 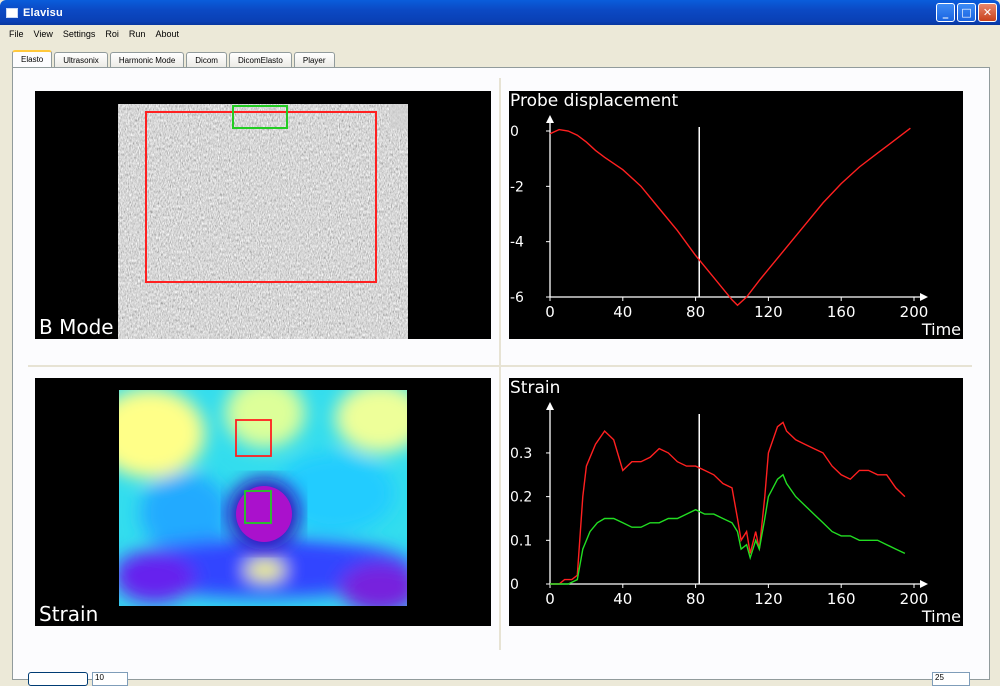 I want to click on displacement-y-tick-label: -2, so click(x=517, y=187).